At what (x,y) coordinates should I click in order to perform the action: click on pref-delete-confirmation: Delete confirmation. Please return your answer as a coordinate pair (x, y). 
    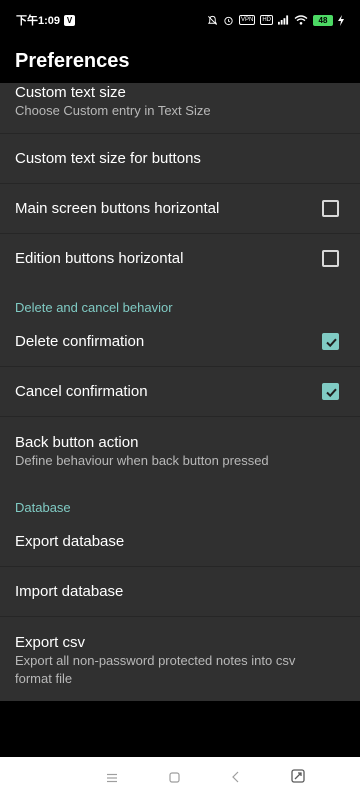
    Looking at the image, I should click on (180, 342).